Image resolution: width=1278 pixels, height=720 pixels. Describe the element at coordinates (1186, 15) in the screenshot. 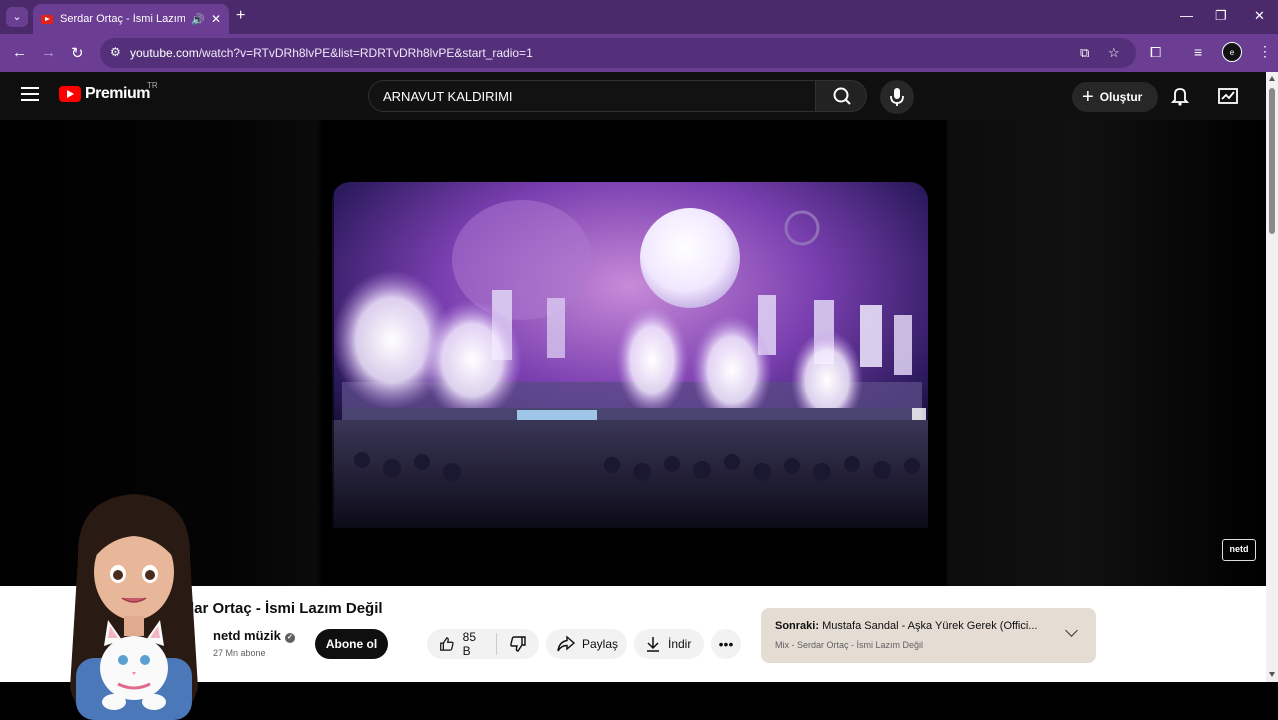

I see `minimize-icon: —` at that location.